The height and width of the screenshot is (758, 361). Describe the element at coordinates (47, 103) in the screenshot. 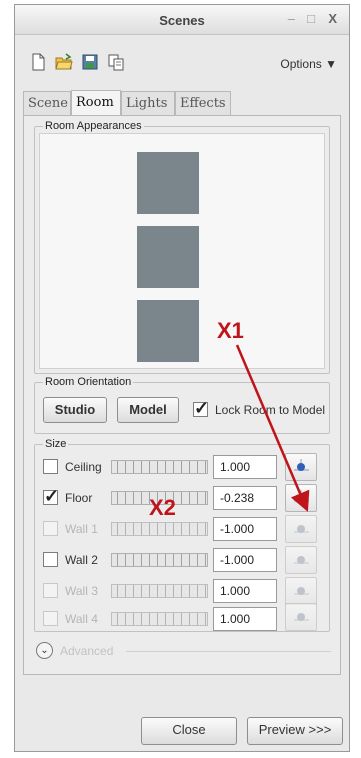

I see `tab-scene: Scene` at that location.